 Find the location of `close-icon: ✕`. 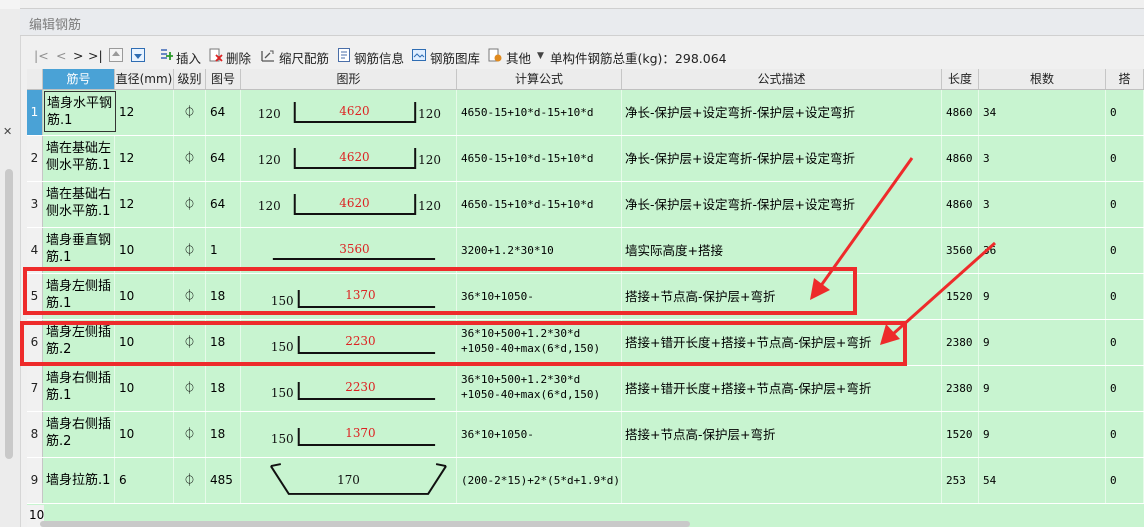

close-icon: ✕ is located at coordinates (7, 131).